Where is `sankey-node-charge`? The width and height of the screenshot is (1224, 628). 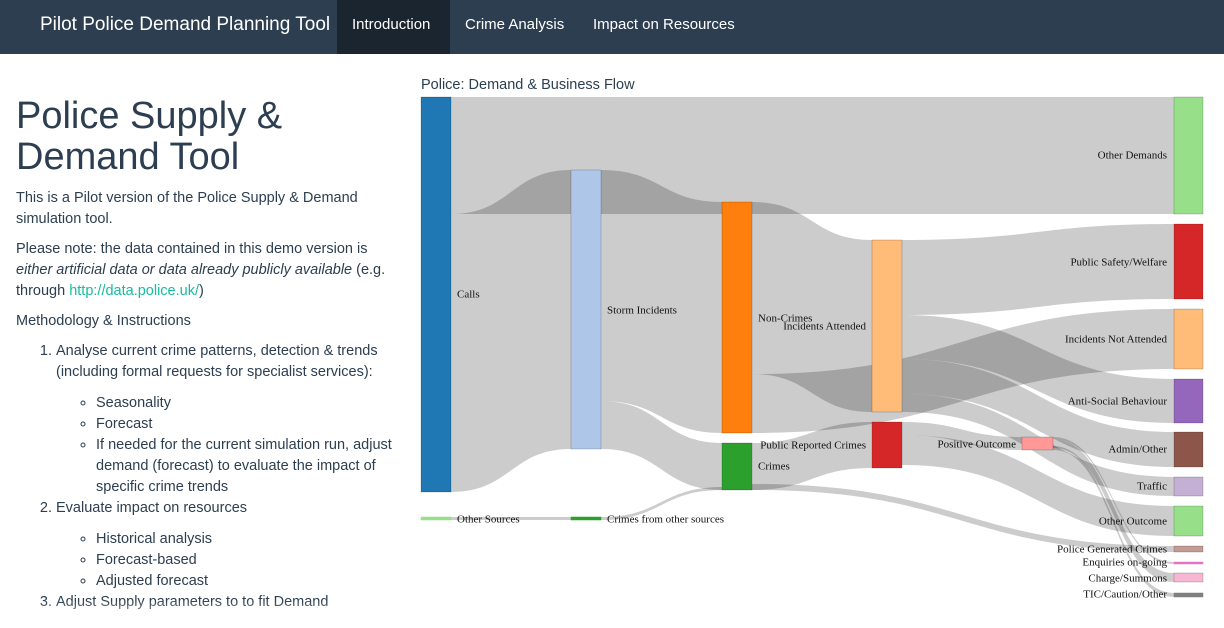
sankey-node-charge is located at coordinates (1188, 577).